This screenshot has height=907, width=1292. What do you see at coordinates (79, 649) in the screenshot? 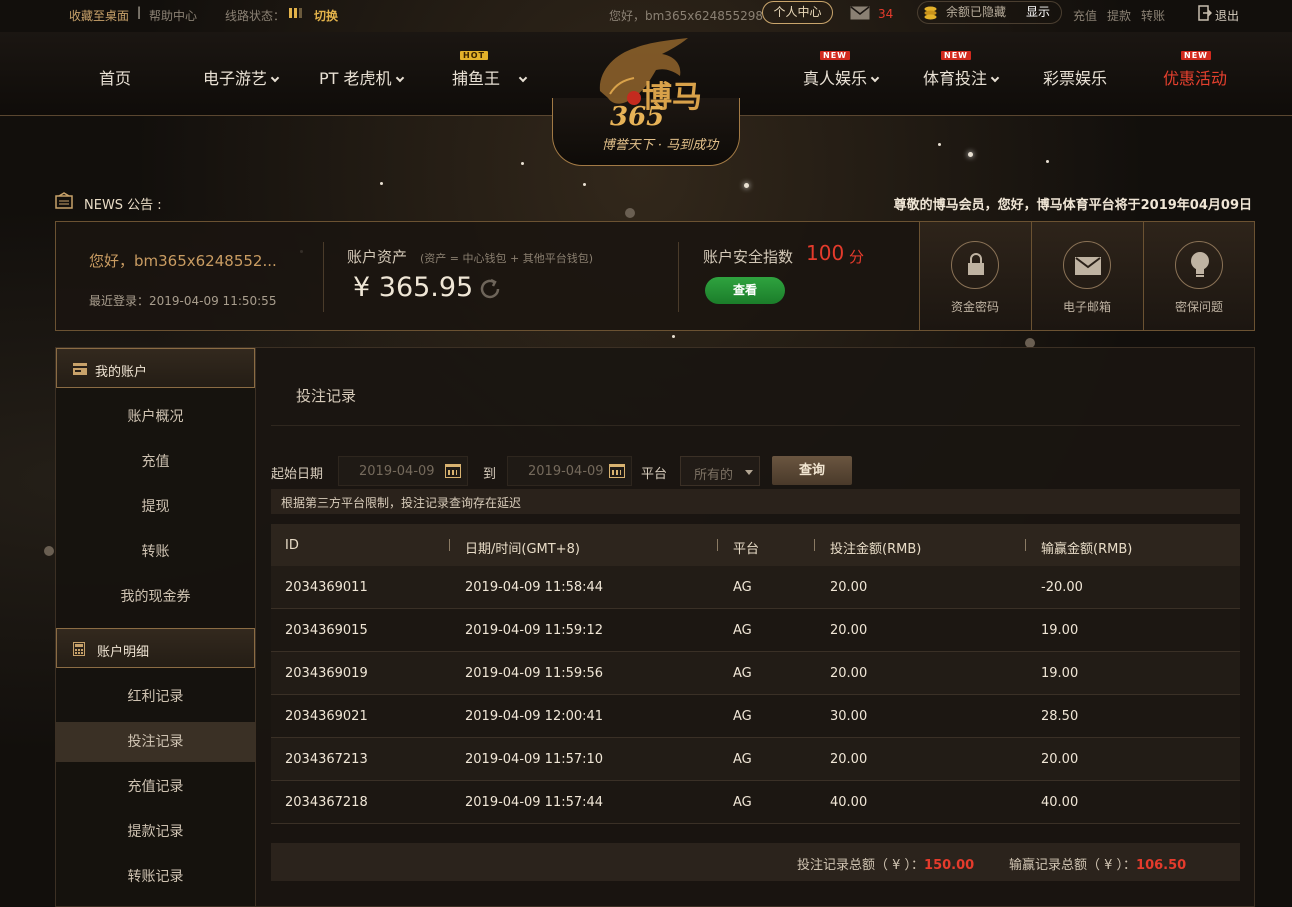
I see `calculator-icon` at bounding box center [79, 649].